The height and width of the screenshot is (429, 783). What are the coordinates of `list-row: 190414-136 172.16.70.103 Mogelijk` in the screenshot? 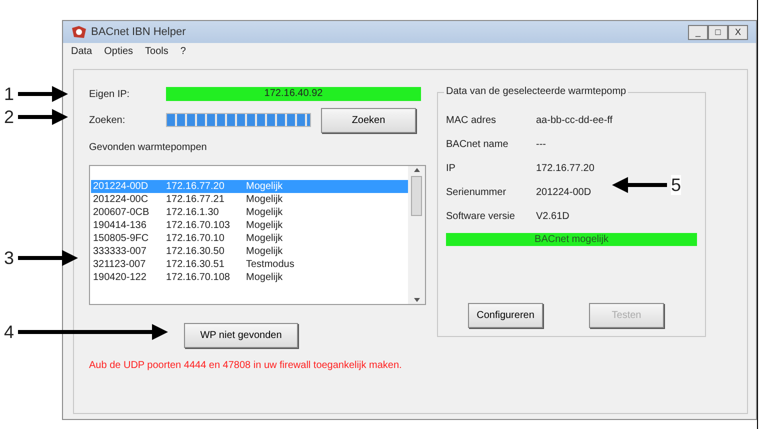 It's located at (249, 225).